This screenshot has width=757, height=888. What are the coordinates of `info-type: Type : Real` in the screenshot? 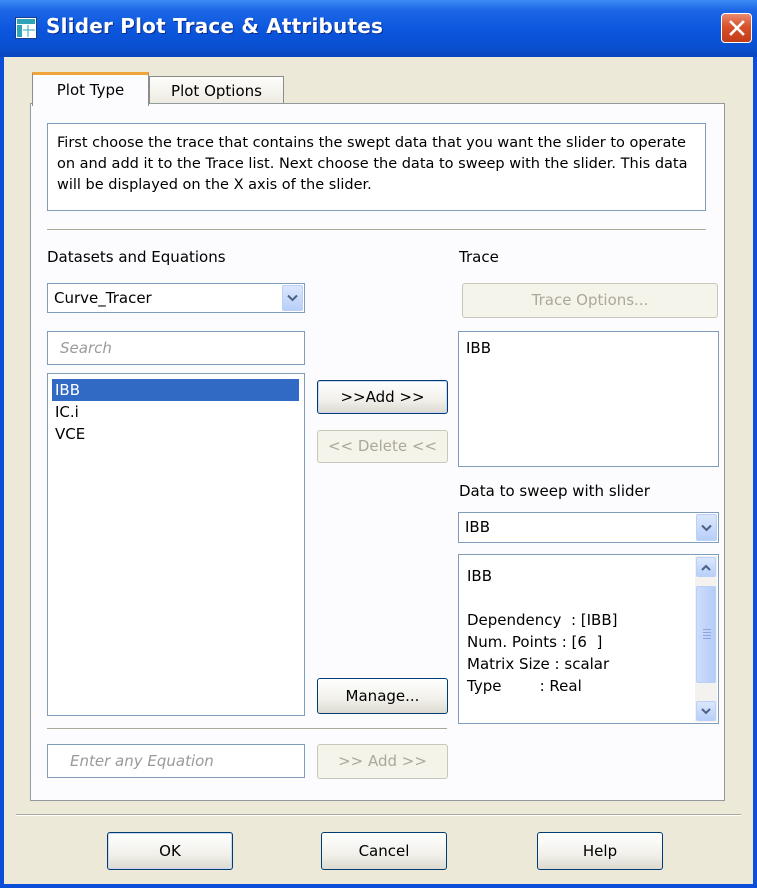 It's located at (524, 686).